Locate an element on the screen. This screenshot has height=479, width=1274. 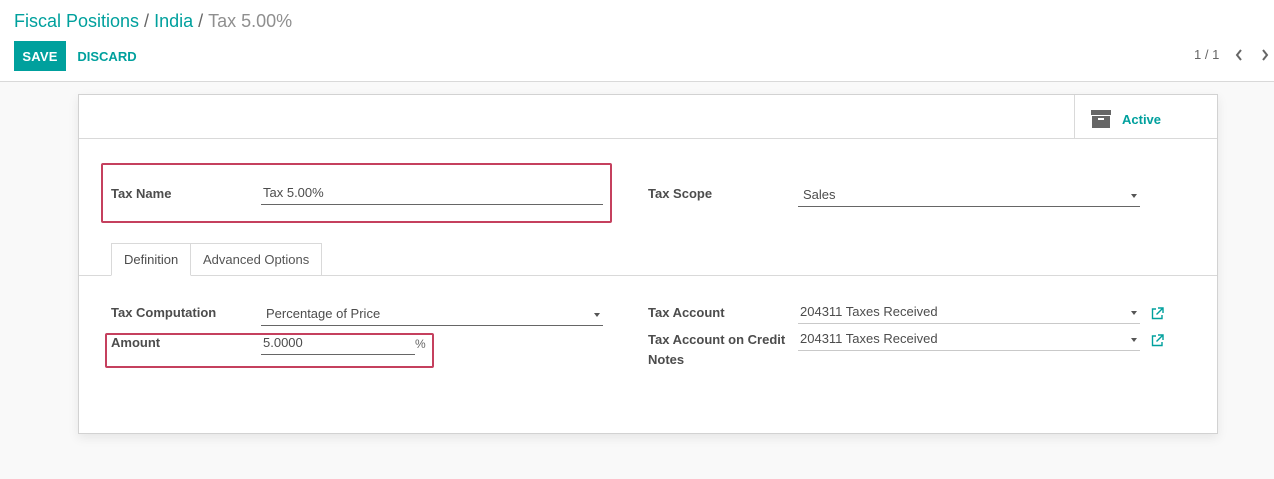
tax-account-value: 204311 Taxes Received is located at coordinates (869, 311).